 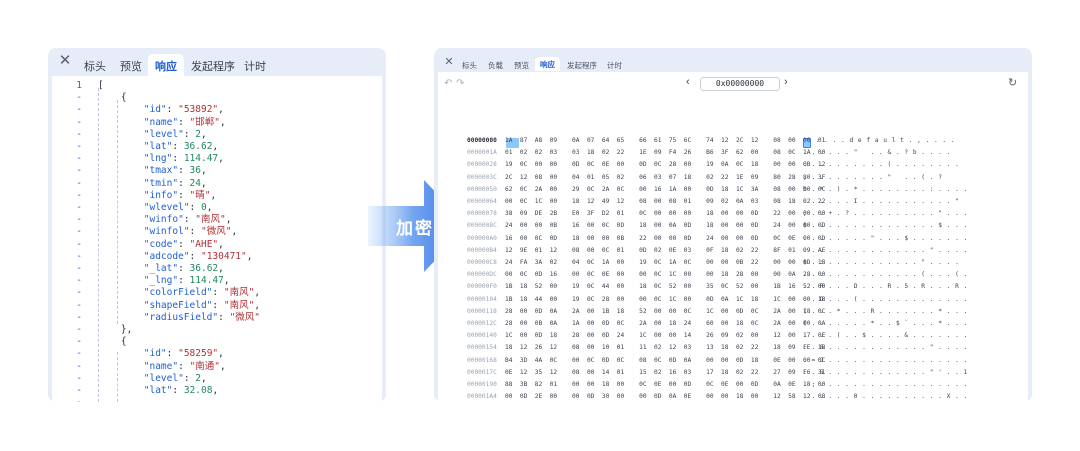 I want to click on code-line: "wlevel": 0,, so click(x=178, y=207).